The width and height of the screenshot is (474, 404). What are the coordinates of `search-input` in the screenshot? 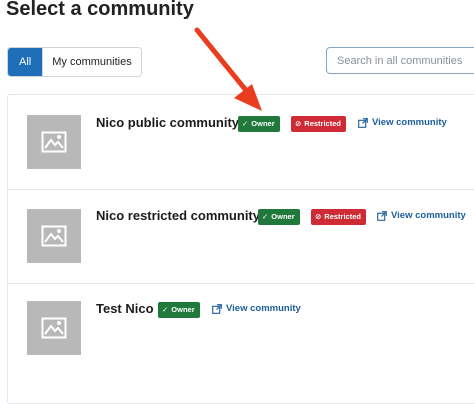 It's located at (400, 60).